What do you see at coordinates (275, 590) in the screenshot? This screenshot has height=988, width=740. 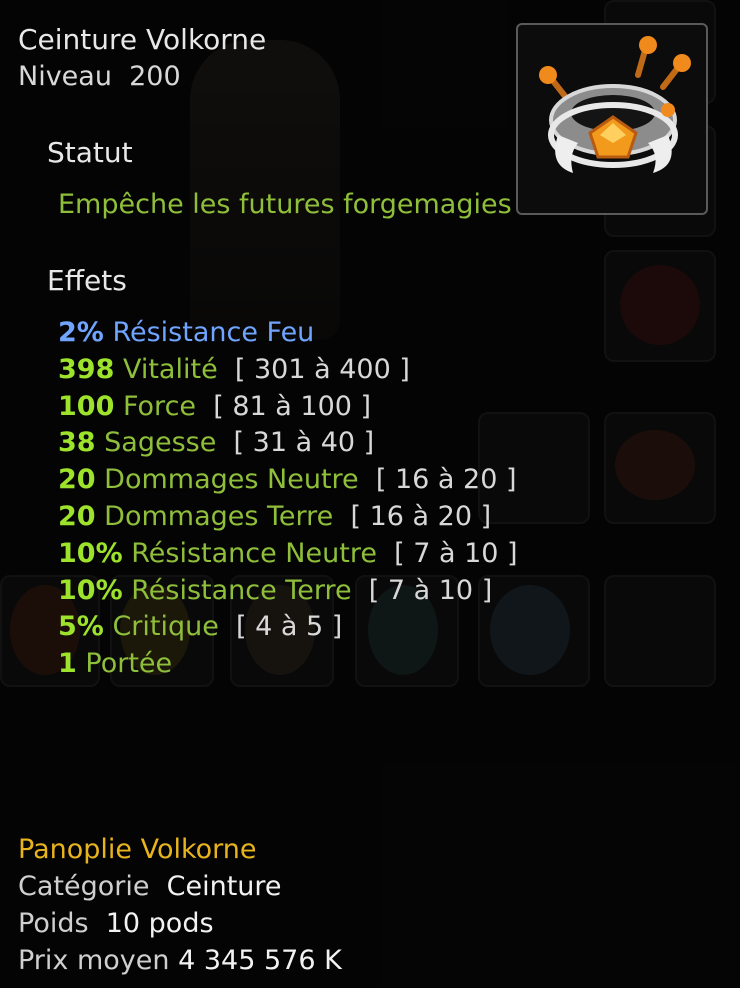 I see `effect-line: 10% Résistance Terre [ 7 à 10 ]` at bounding box center [275, 590].